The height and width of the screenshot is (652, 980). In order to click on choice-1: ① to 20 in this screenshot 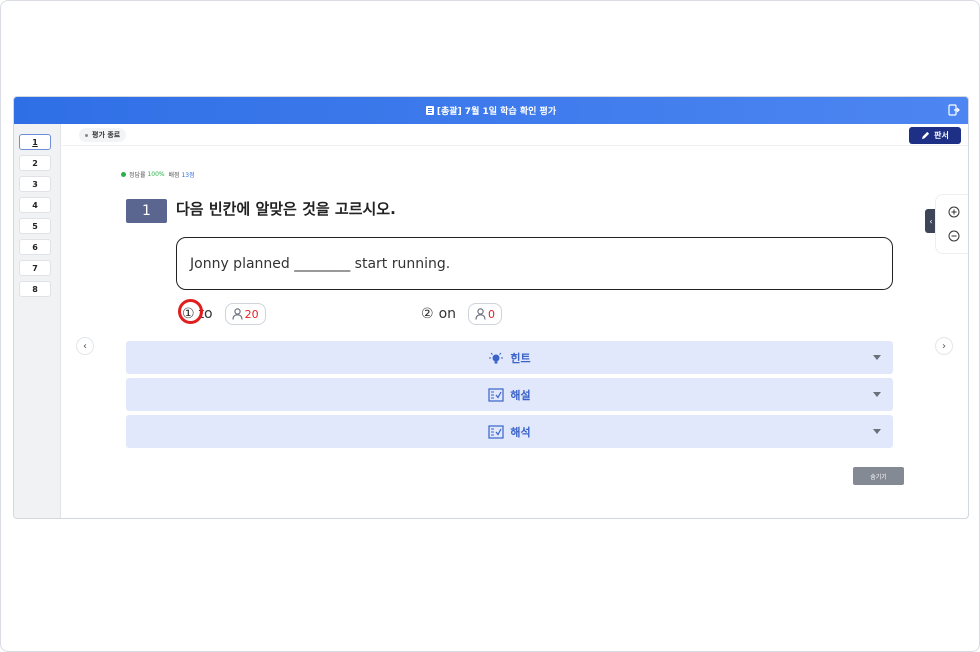, I will do `click(222, 312)`.